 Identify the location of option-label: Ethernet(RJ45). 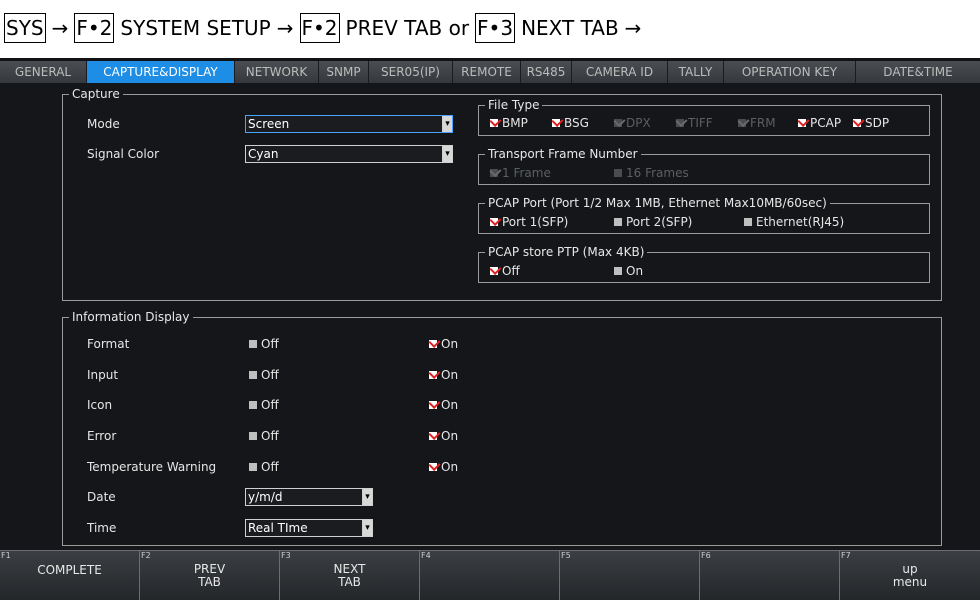
(800, 222).